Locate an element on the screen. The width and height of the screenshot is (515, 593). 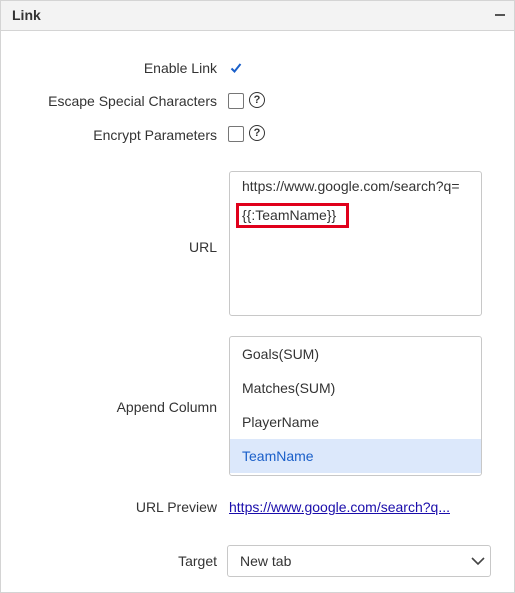
list-item-label: TeamName is located at coordinates (278, 456).